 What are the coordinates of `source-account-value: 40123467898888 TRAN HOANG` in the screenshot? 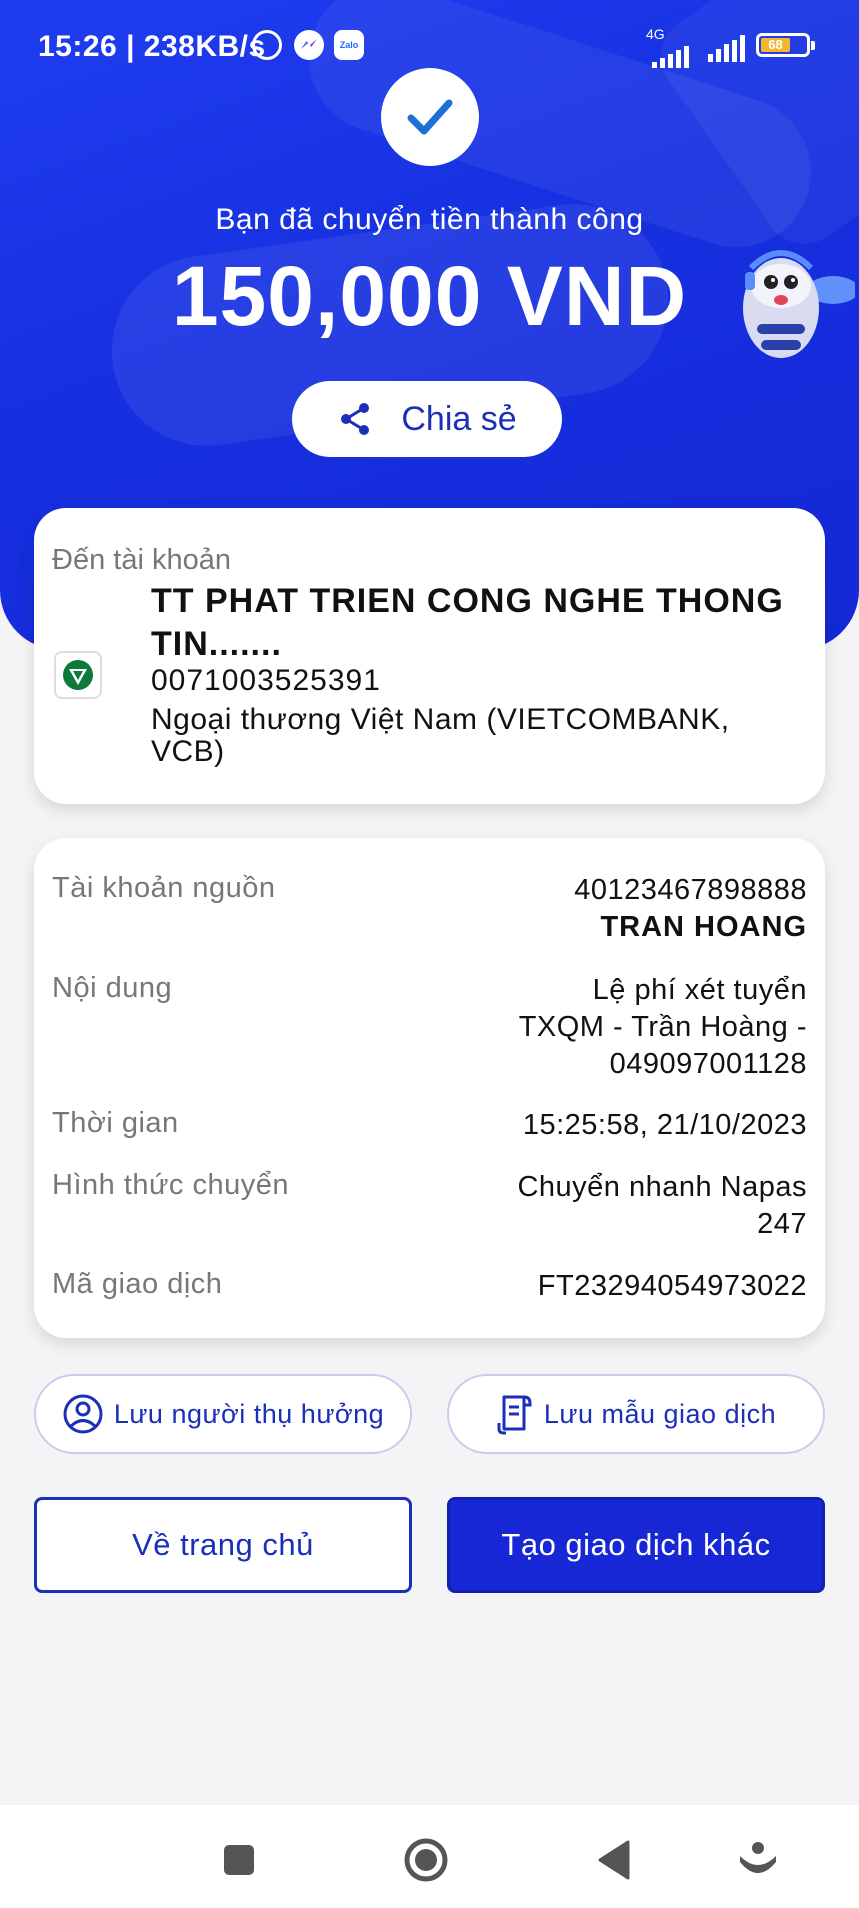 It's located at (690, 909).